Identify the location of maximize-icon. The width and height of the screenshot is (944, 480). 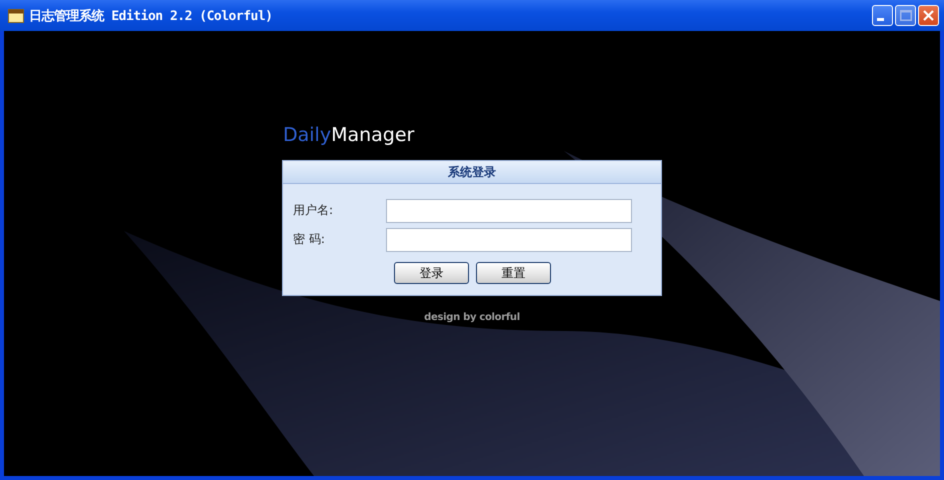
(906, 15).